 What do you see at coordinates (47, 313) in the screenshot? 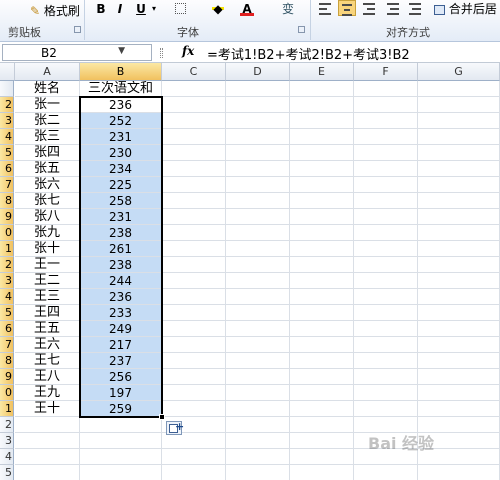
I see `cell-a: 王四` at bounding box center [47, 313].